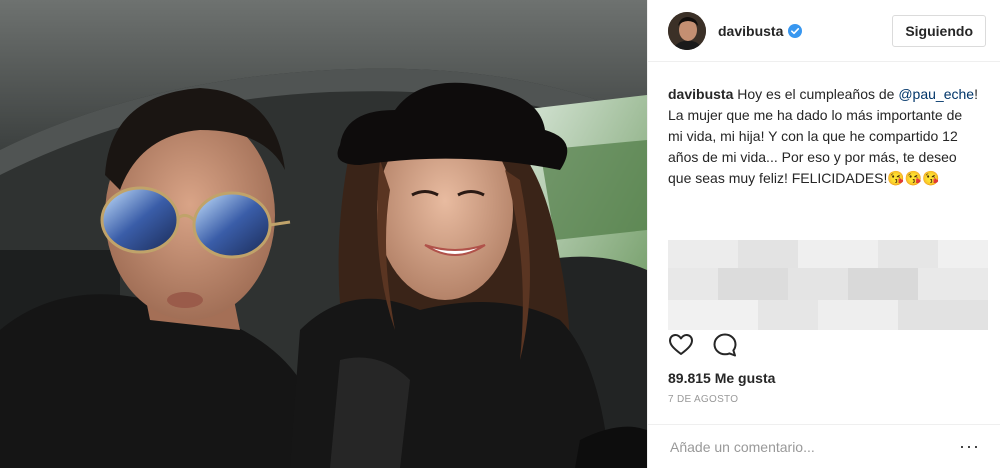 This screenshot has height=468, width=1000. Describe the element at coordinates (814, 446) in the screenshot. I see `comment-input` at that location.